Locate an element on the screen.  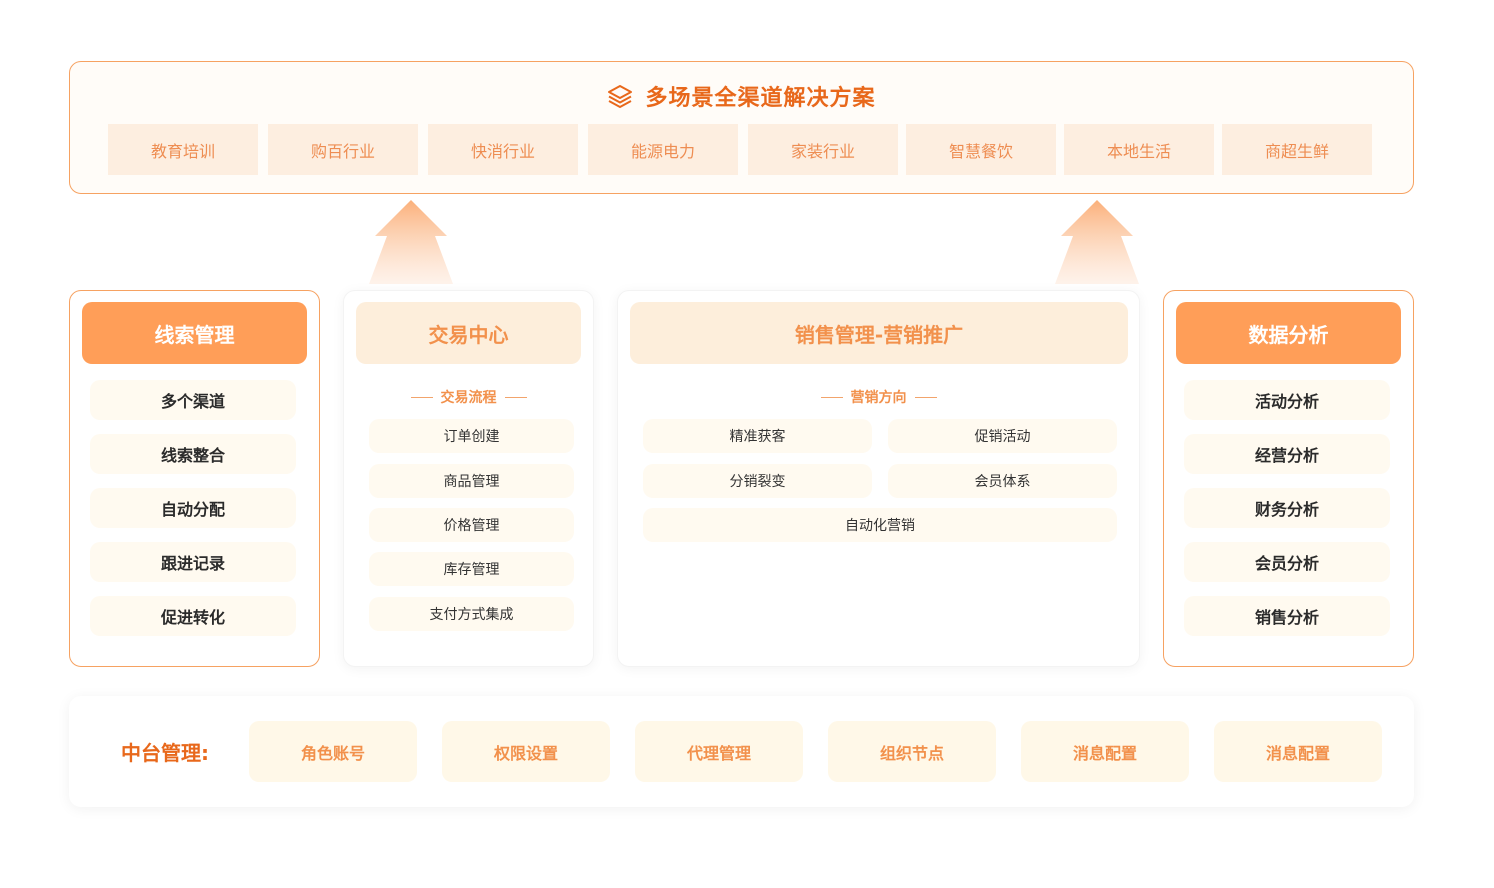
trade-subtitle: 交易流程 is located at coordinates (468, 398).